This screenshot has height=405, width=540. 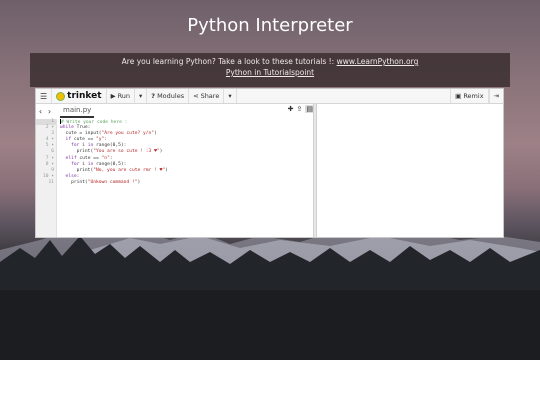 I want to click on code-token: if, so click(x=69, y=140).